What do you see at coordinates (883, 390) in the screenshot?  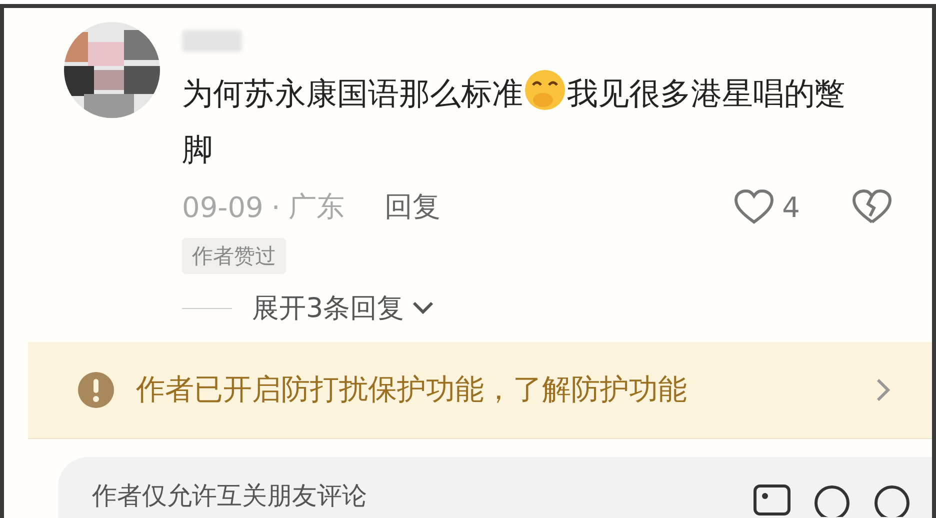 I see `chevron-right-icon` at bounding box center [883, 390].